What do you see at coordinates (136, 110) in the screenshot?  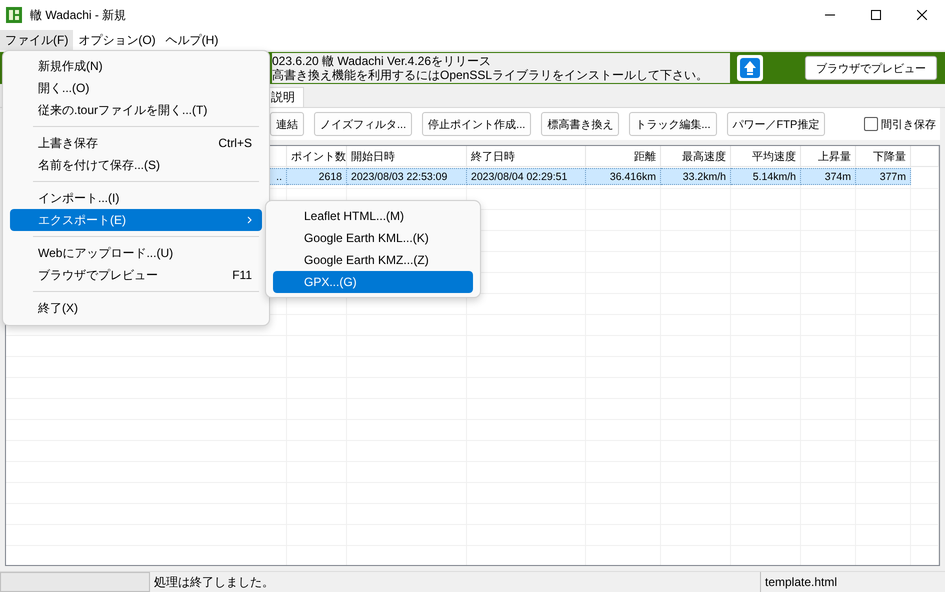 I see `menu-item: 従来の.tourファイルを開く...(T)` at bounding box center [136, 110].